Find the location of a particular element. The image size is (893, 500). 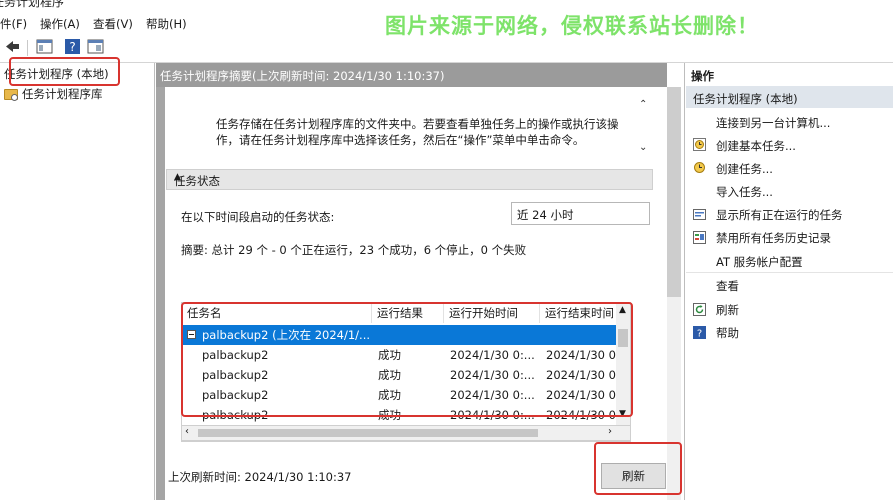

panel-icon is located at coordinates (95, 46).